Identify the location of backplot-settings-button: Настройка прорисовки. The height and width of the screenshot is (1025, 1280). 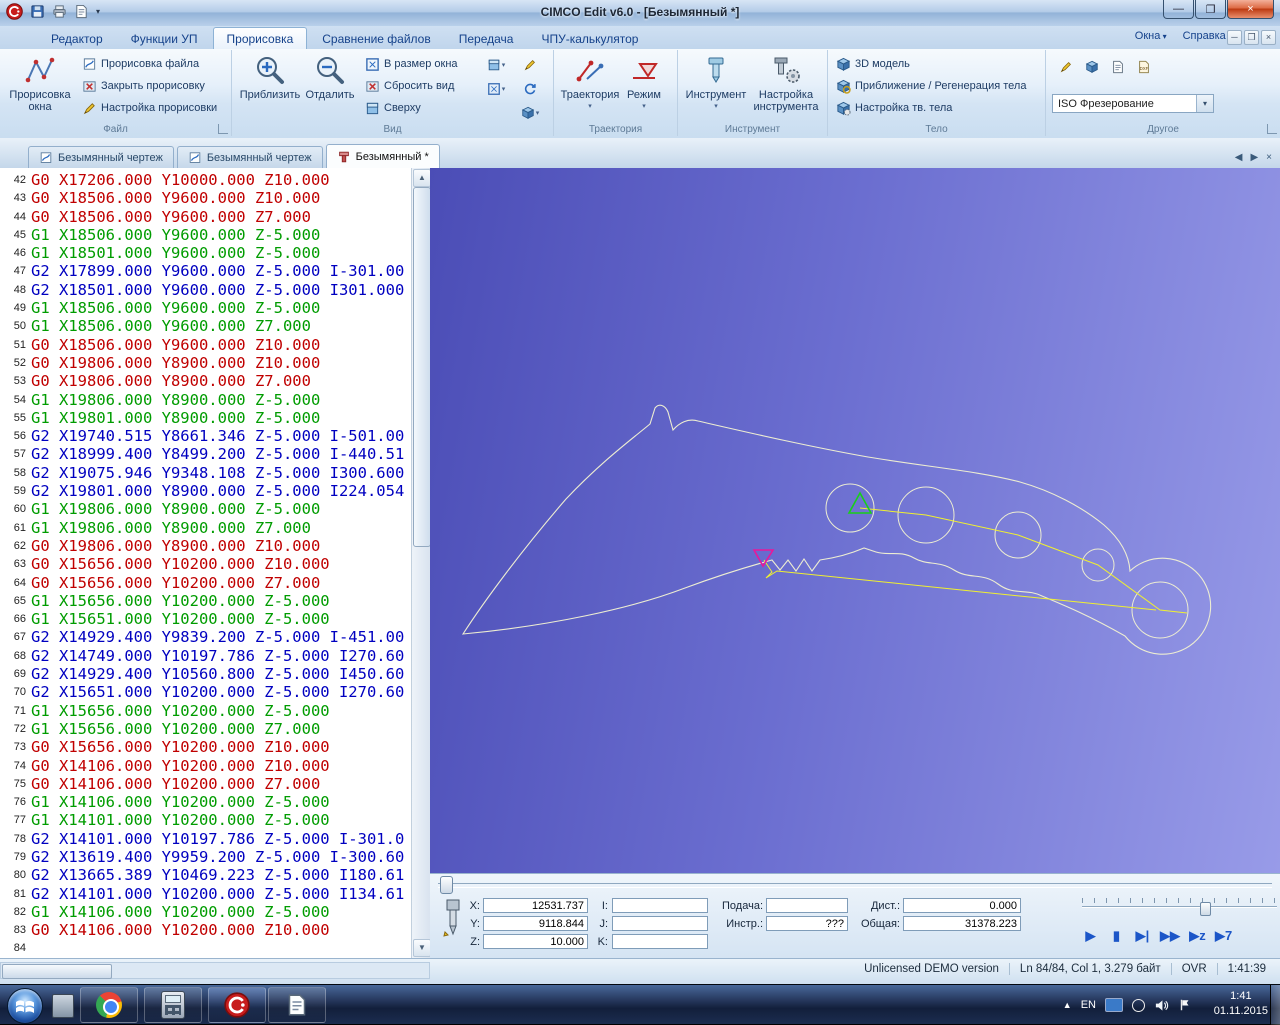
(149, 108).